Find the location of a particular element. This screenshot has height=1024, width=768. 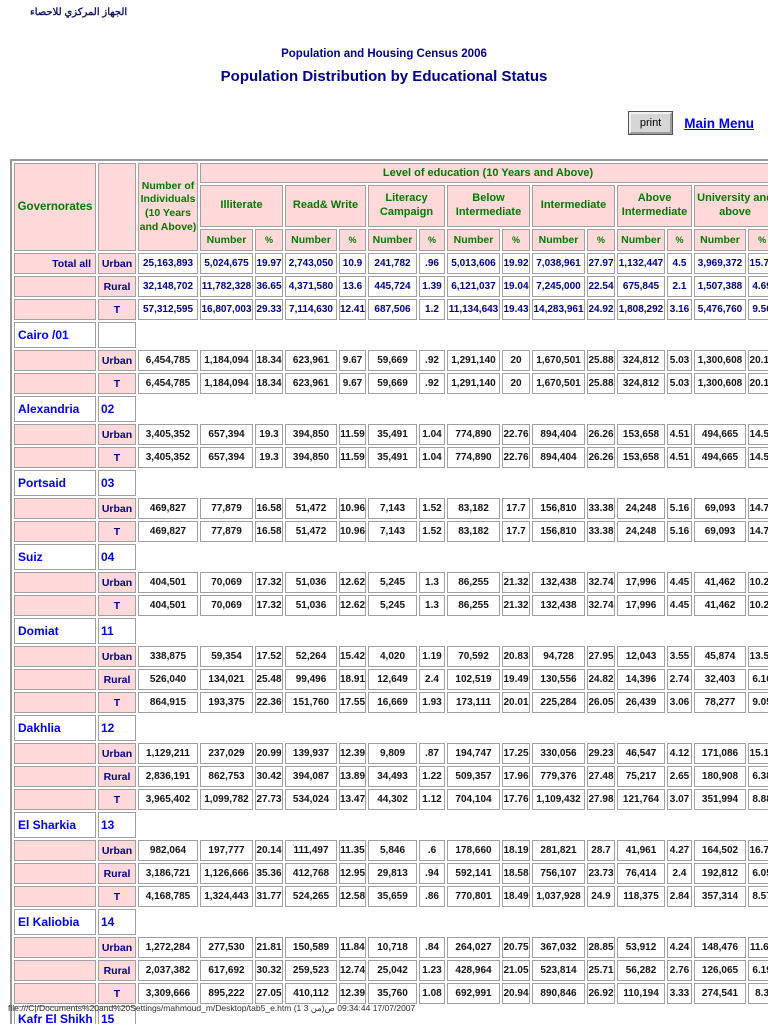

table-cell: 428,964 is located at coordinates (473, 970).